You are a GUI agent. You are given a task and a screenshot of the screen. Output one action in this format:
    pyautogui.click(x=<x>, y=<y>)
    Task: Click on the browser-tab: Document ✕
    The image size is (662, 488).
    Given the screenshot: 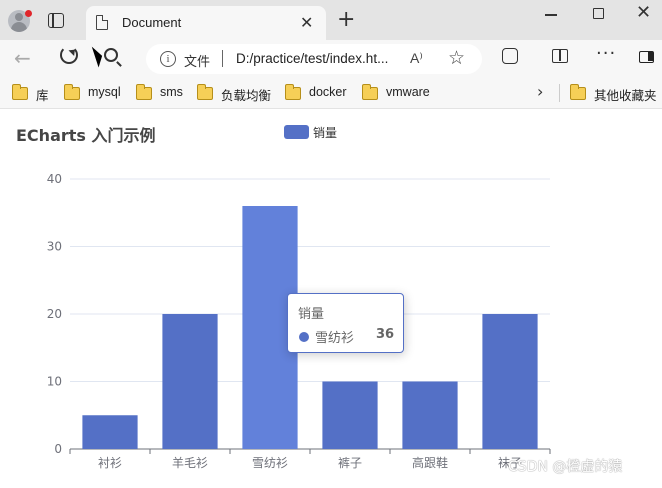 What is the action you would take?
    pyautogui.click(x=206, y=23)
    